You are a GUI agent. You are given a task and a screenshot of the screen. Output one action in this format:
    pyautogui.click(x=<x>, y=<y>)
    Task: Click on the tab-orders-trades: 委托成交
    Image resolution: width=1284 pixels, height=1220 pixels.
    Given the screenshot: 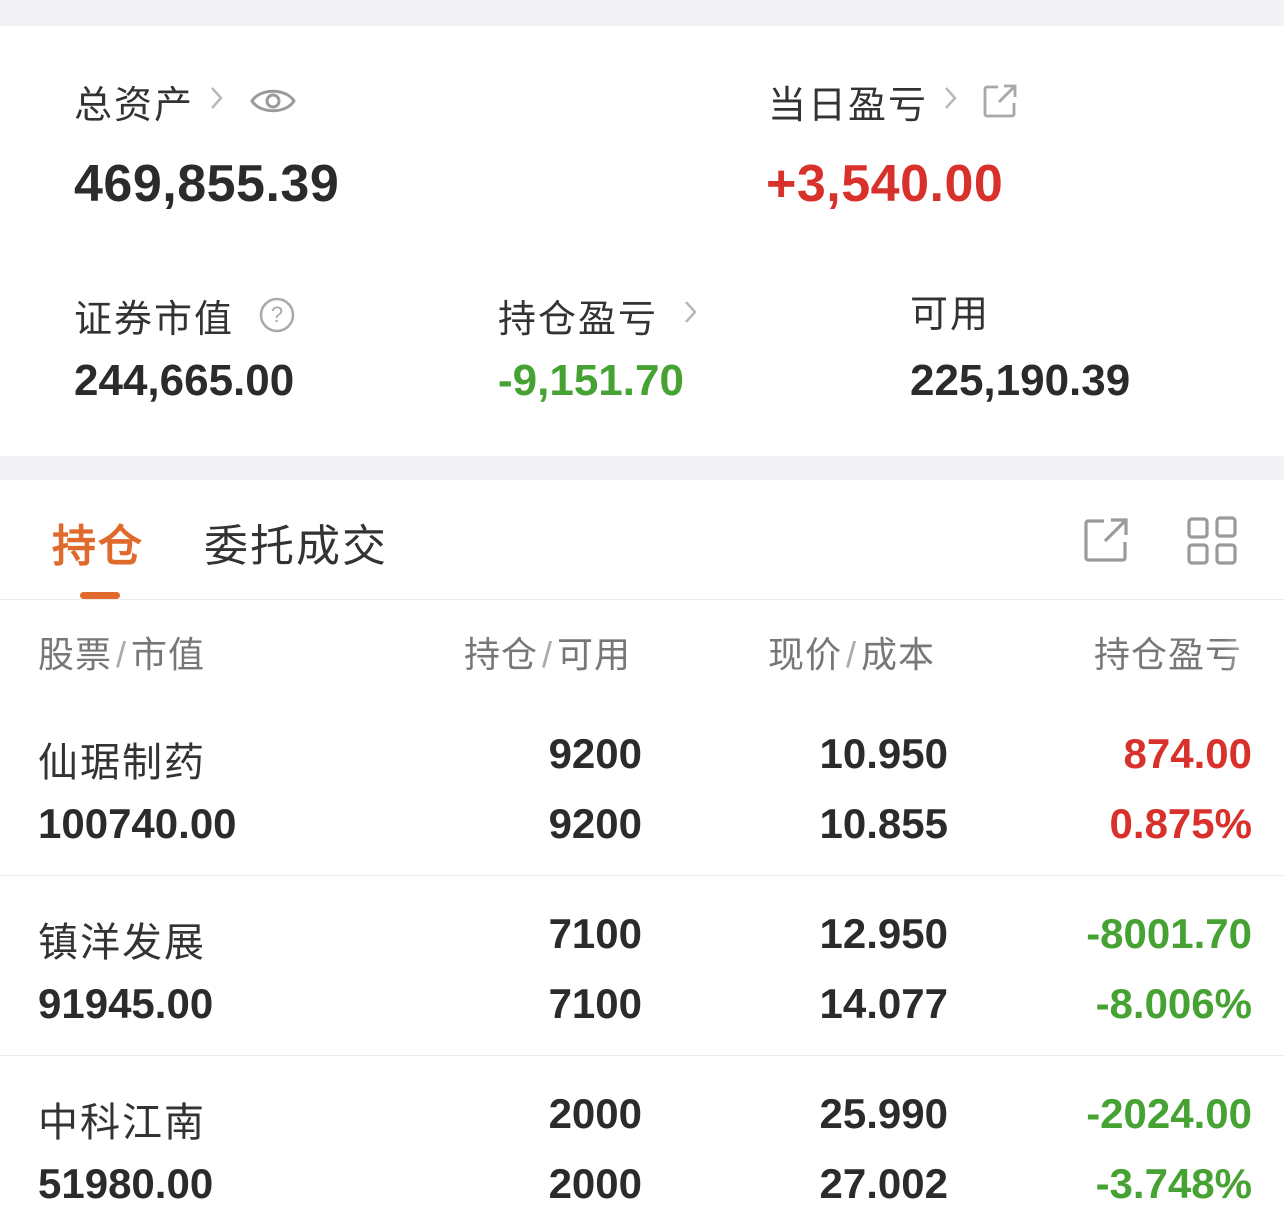 What is the action you would take?
    pyautogui.click(x=296, y=542)
    